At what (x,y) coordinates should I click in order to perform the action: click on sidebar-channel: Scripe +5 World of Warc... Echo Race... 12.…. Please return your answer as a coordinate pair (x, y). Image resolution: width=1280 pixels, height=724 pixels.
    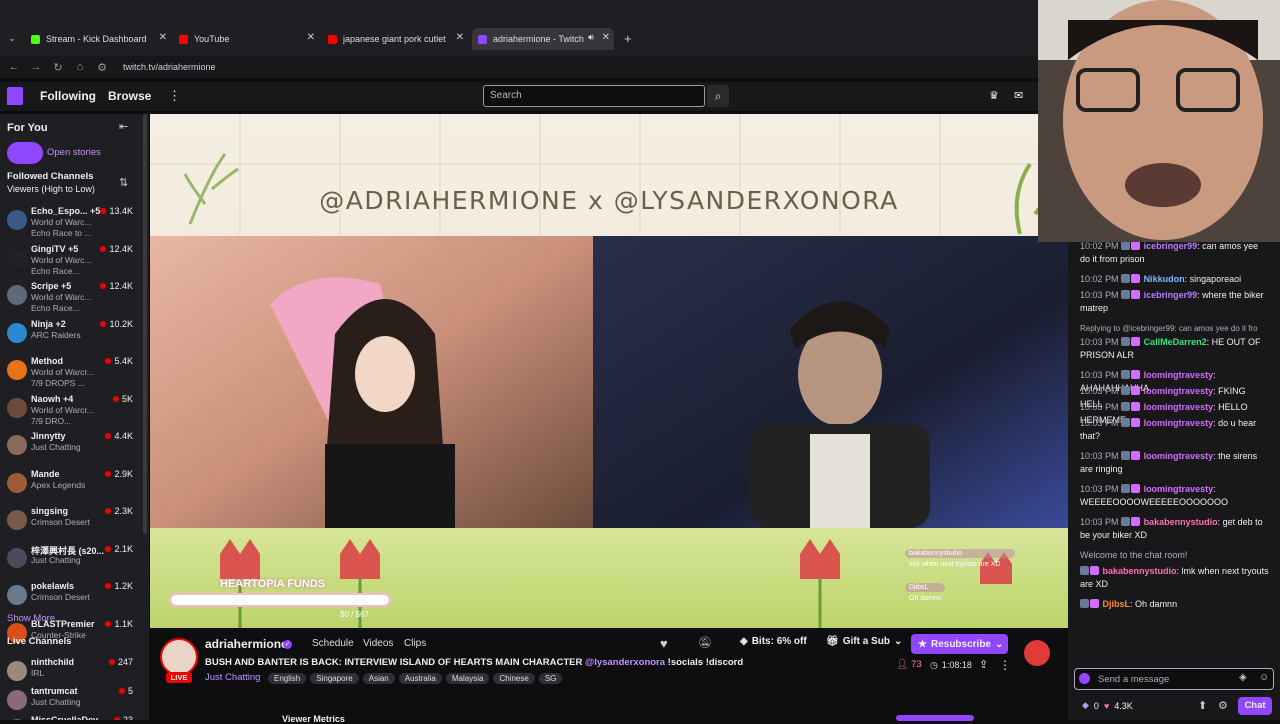
    Looking at the image, I should click on (74, 302).